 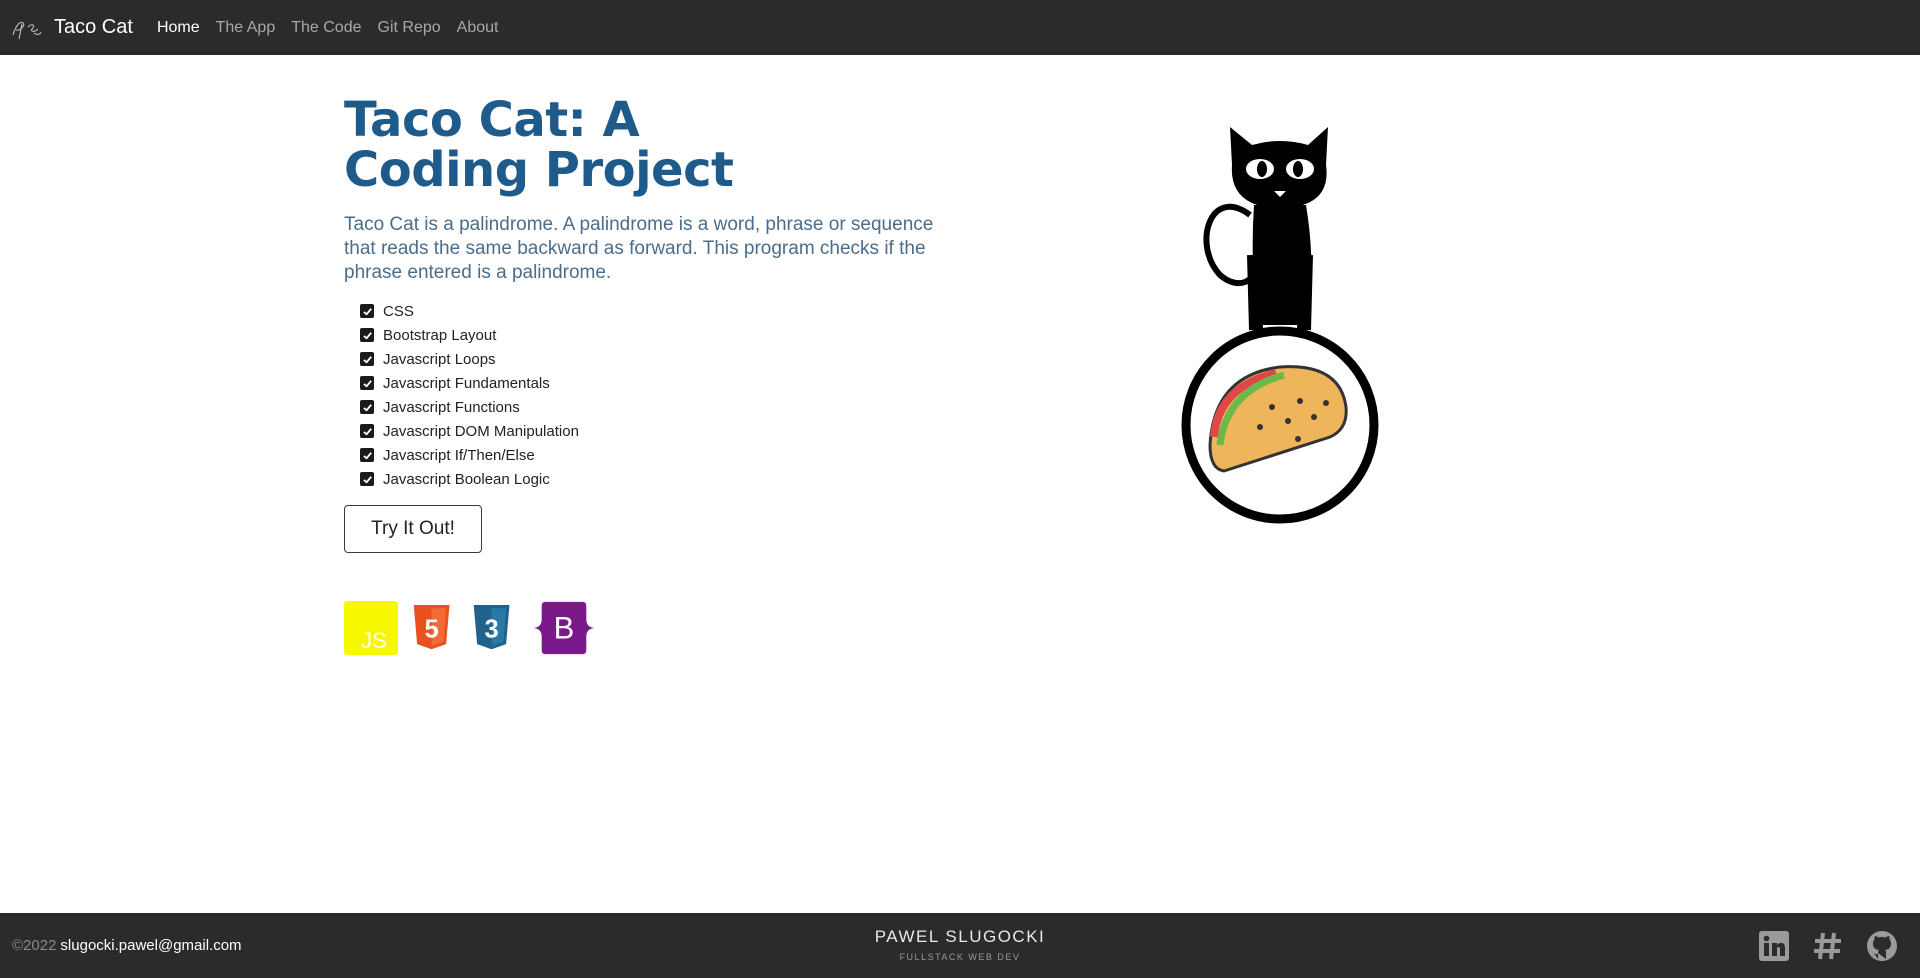 I want to click on nav-link-home: Home, so click(x=178, y=28).